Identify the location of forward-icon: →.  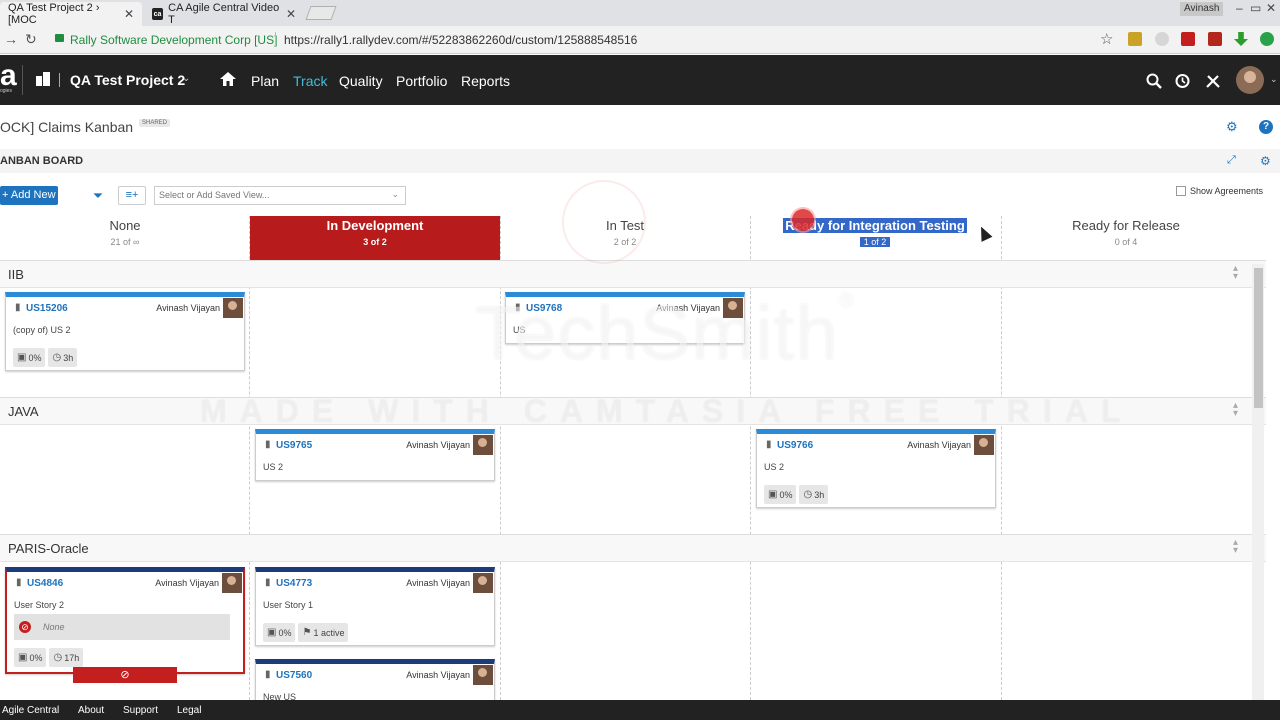
(11, 39).